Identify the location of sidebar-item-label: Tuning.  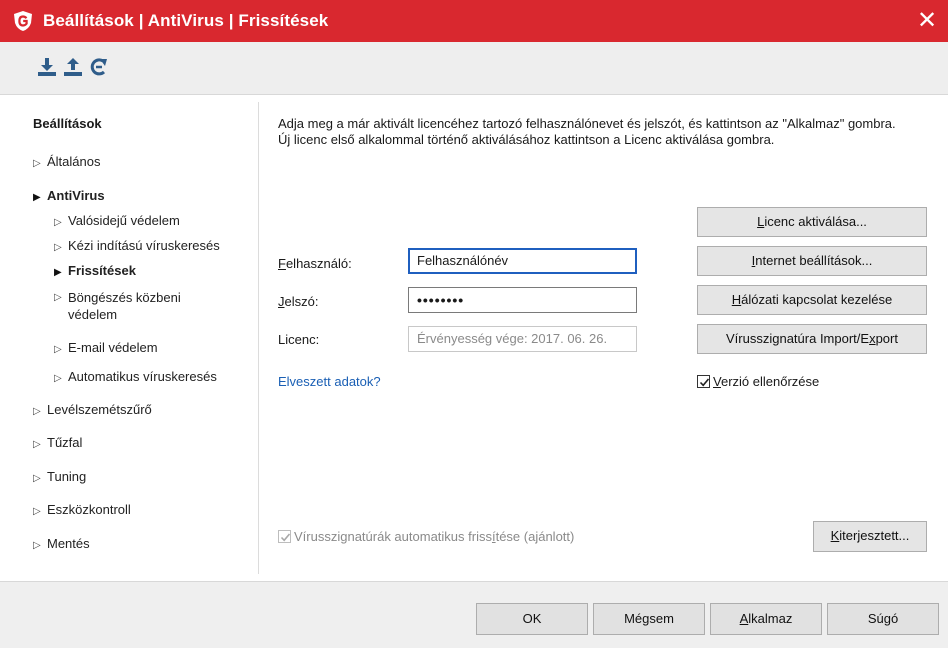
(67, 476).